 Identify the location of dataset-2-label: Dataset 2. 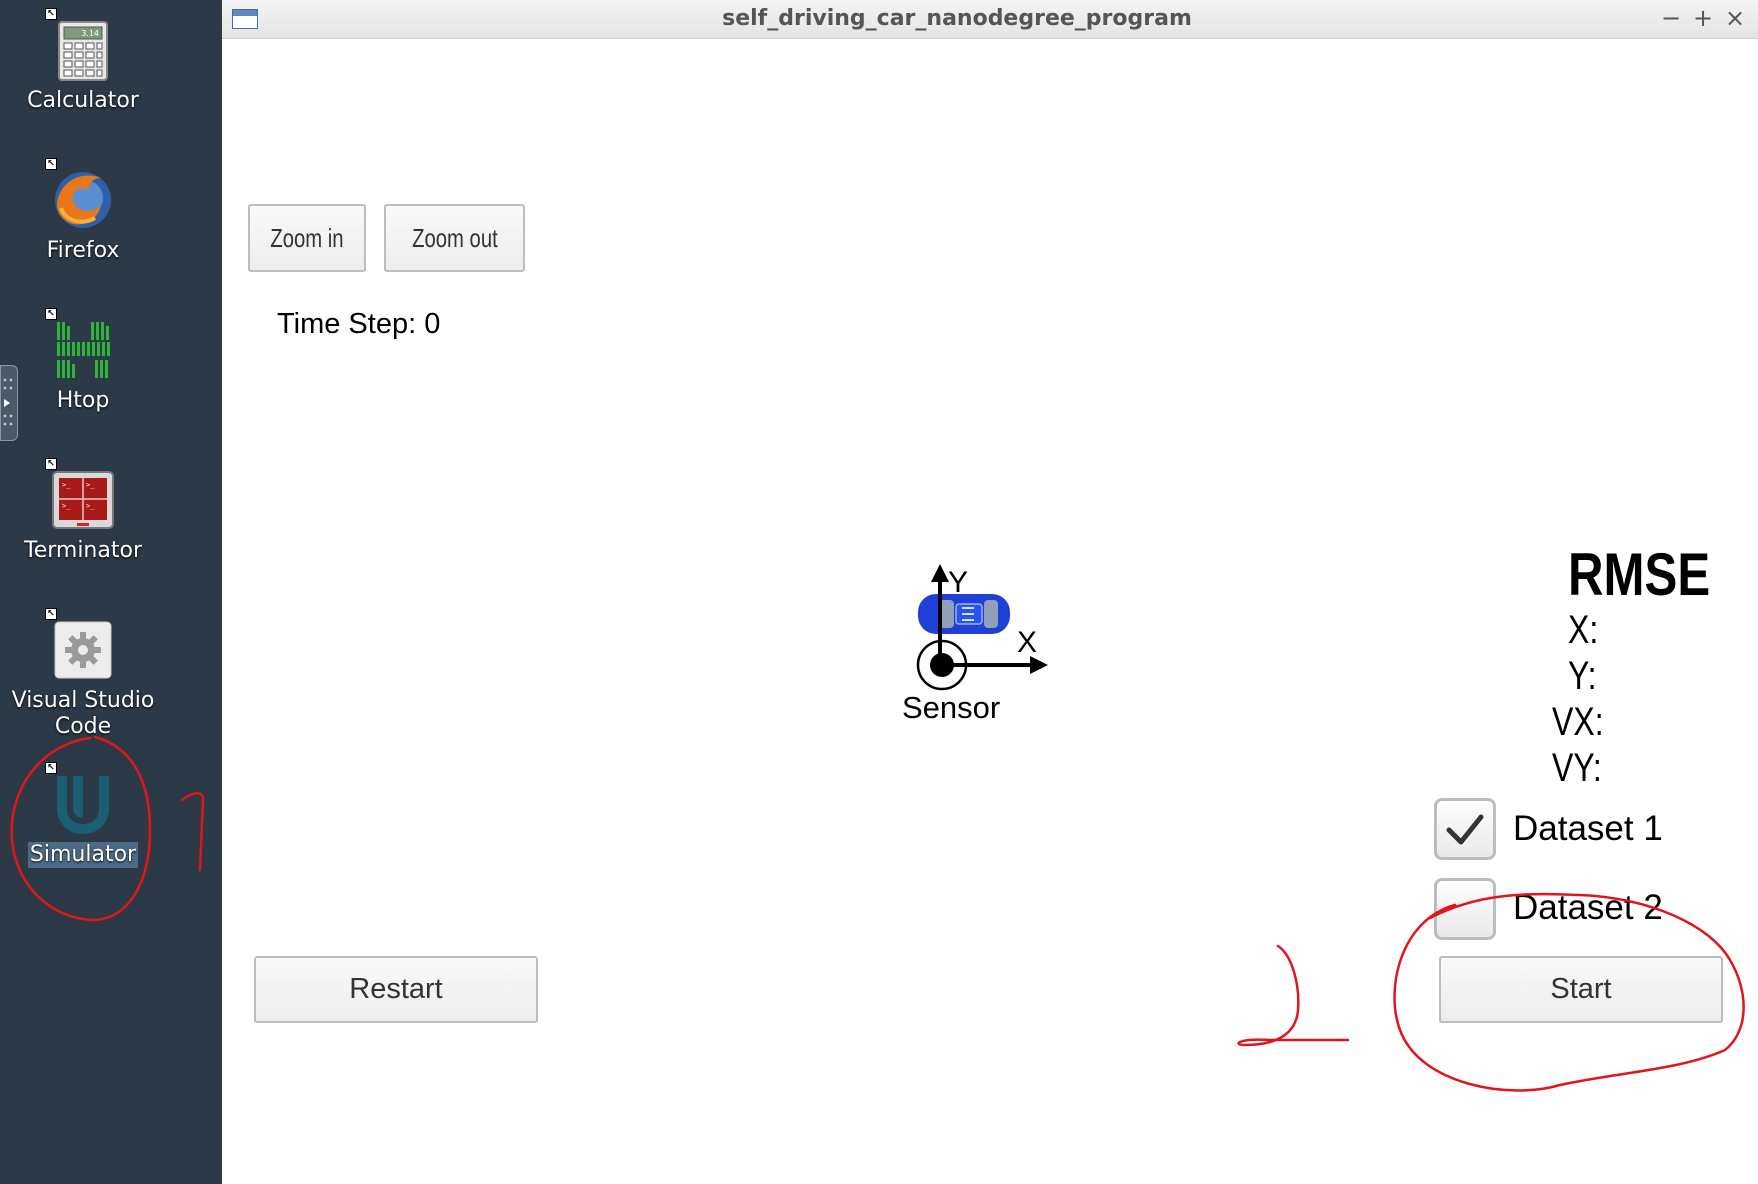
(1588, 908).